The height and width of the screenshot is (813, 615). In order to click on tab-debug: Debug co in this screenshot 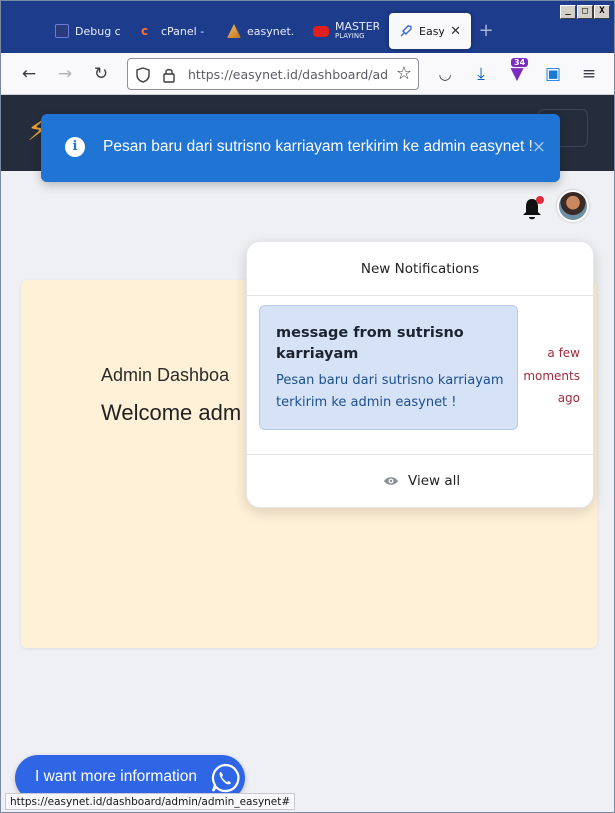, I will do `click(88, 31)`.